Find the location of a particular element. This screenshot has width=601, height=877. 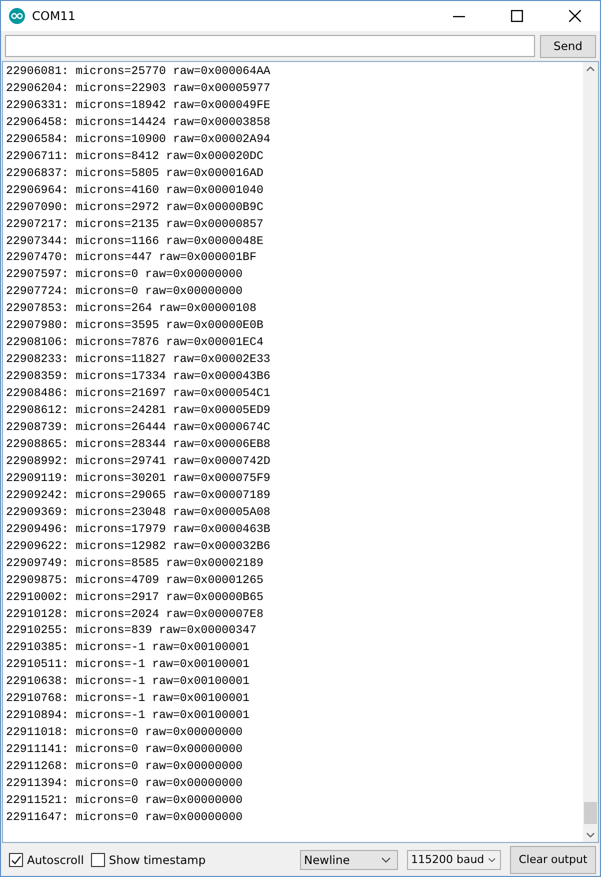

maximize-icon is located at coordinates (517, 16).